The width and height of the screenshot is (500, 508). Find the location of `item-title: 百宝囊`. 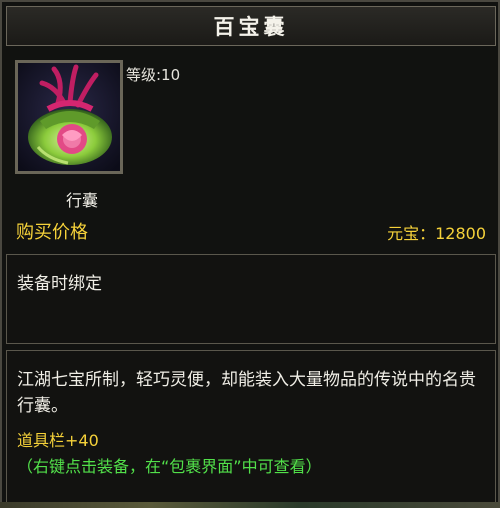

item-title: 百宝囊 is located at coordinates (251, 27).